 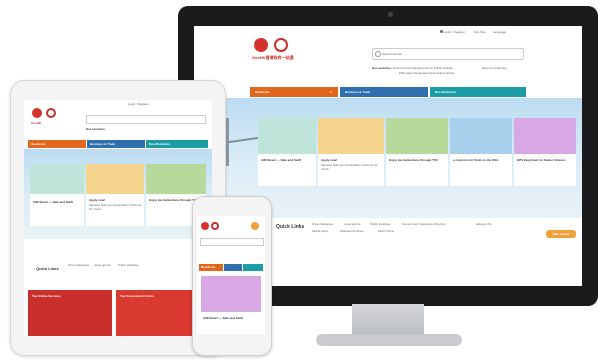 What do you see at coordinates (441, 31) in the screenshot?
I see `user-icon` at bounding box center [441, 31].